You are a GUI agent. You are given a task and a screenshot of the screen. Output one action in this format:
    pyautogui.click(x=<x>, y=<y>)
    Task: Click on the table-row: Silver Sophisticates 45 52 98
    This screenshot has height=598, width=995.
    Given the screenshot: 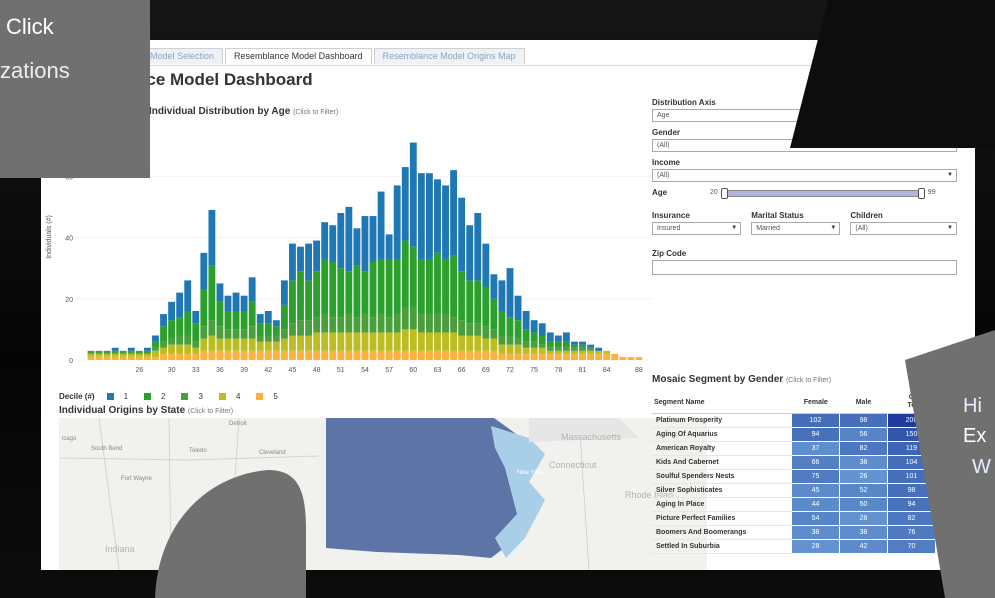 What is the action you would take?
    pyautogui.click(x=794, y=490)
    